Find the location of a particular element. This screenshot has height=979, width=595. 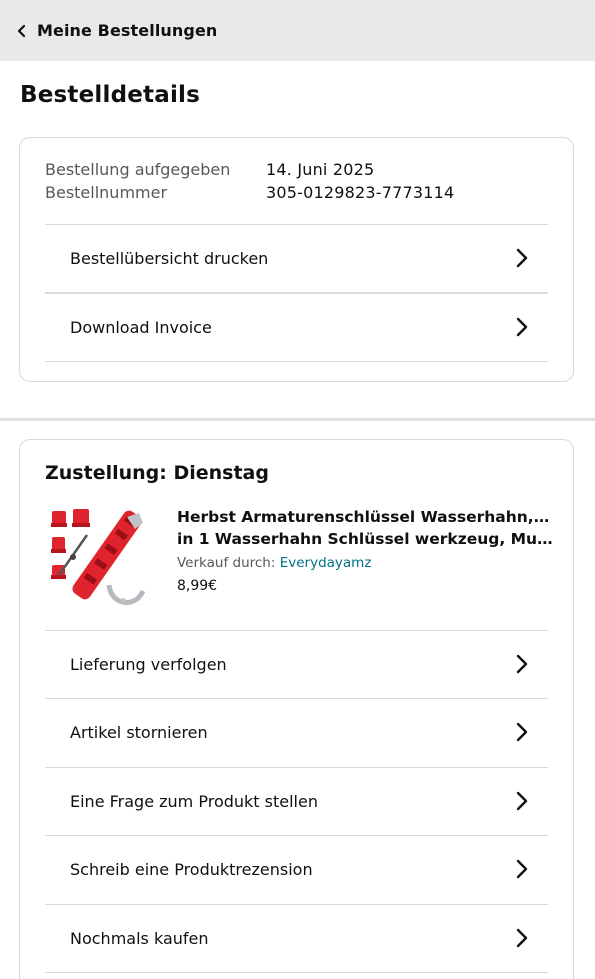

product-price: 8,99€ is located at coordinates (197, 586).